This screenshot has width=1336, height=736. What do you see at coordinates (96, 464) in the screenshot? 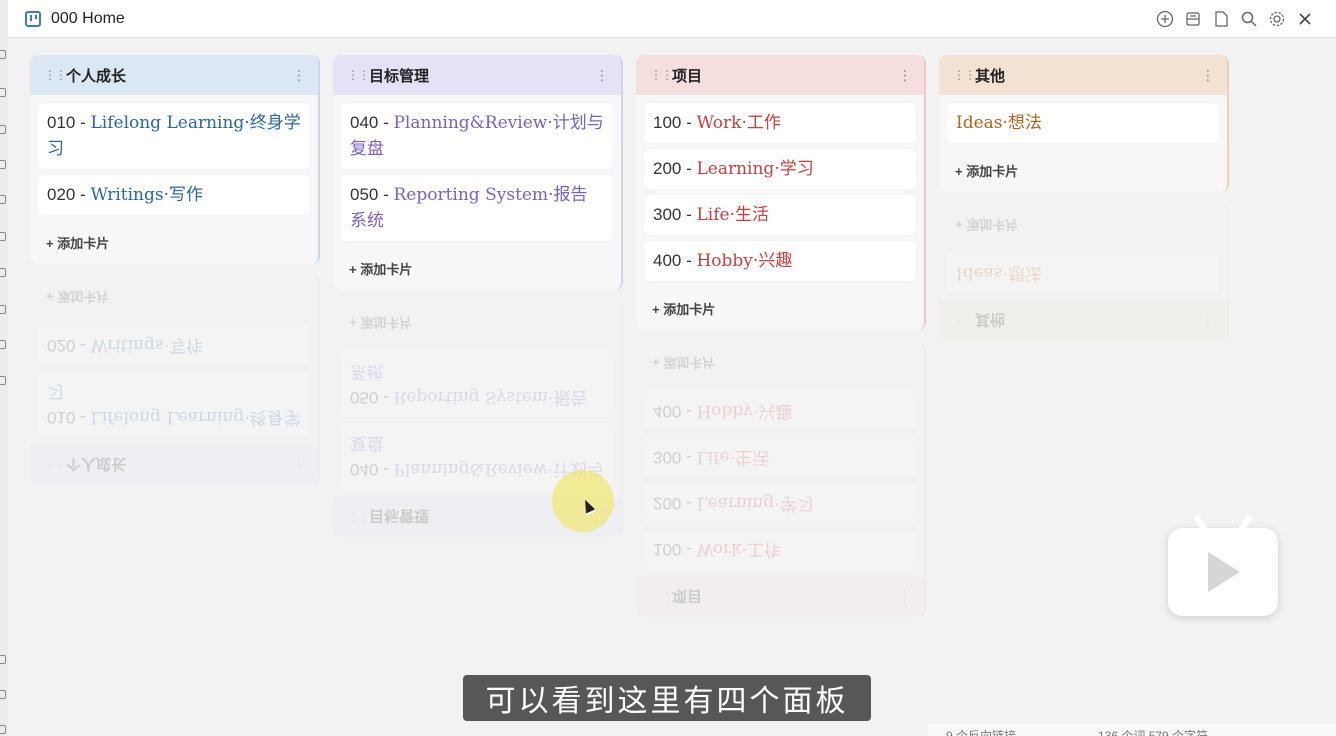
I see `reflection-part: 个人成长` at bounding box center [96, 464].